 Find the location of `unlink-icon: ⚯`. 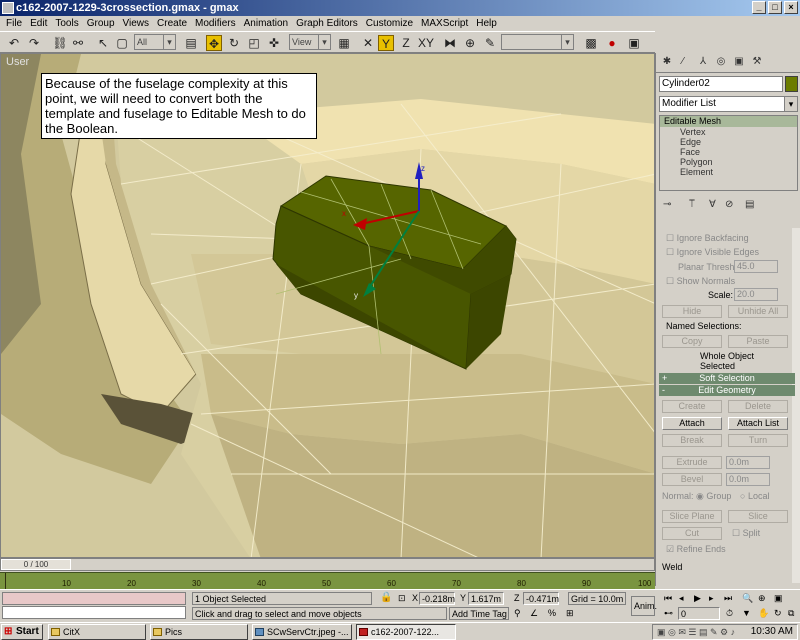

unlink-icon: ⚯ is located at coordinates (78, 43).